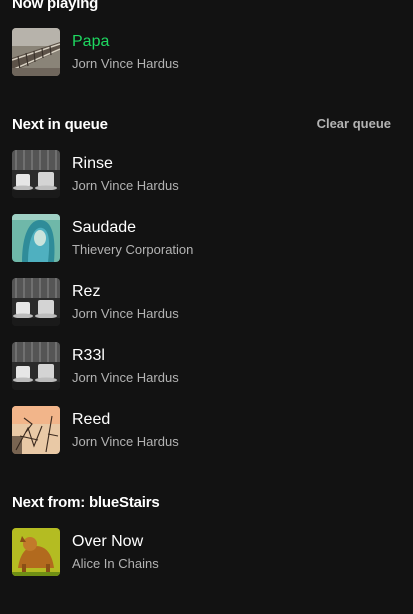 The image size is (413, 614). Describe the element at coordinates (115, 564) in the screenshot. I see `track-artist: Alice In Chains` at that location.